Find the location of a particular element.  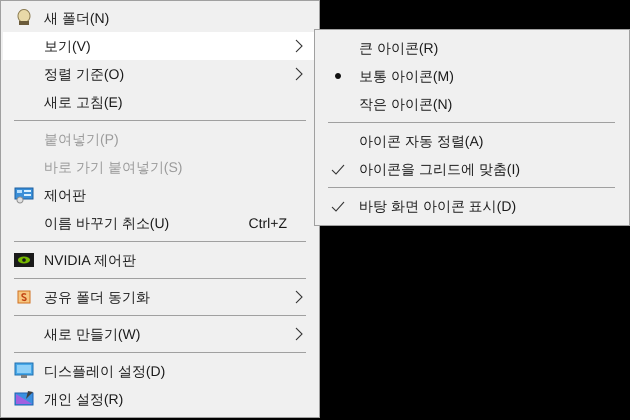

menu-item: 정렬 기준(O) is located at coordinates (160, 74).